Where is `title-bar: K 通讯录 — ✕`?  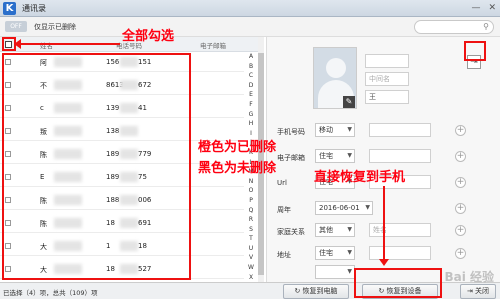
title-bar: K 通讯录 — ✕ is located at coordinates (250, 8).